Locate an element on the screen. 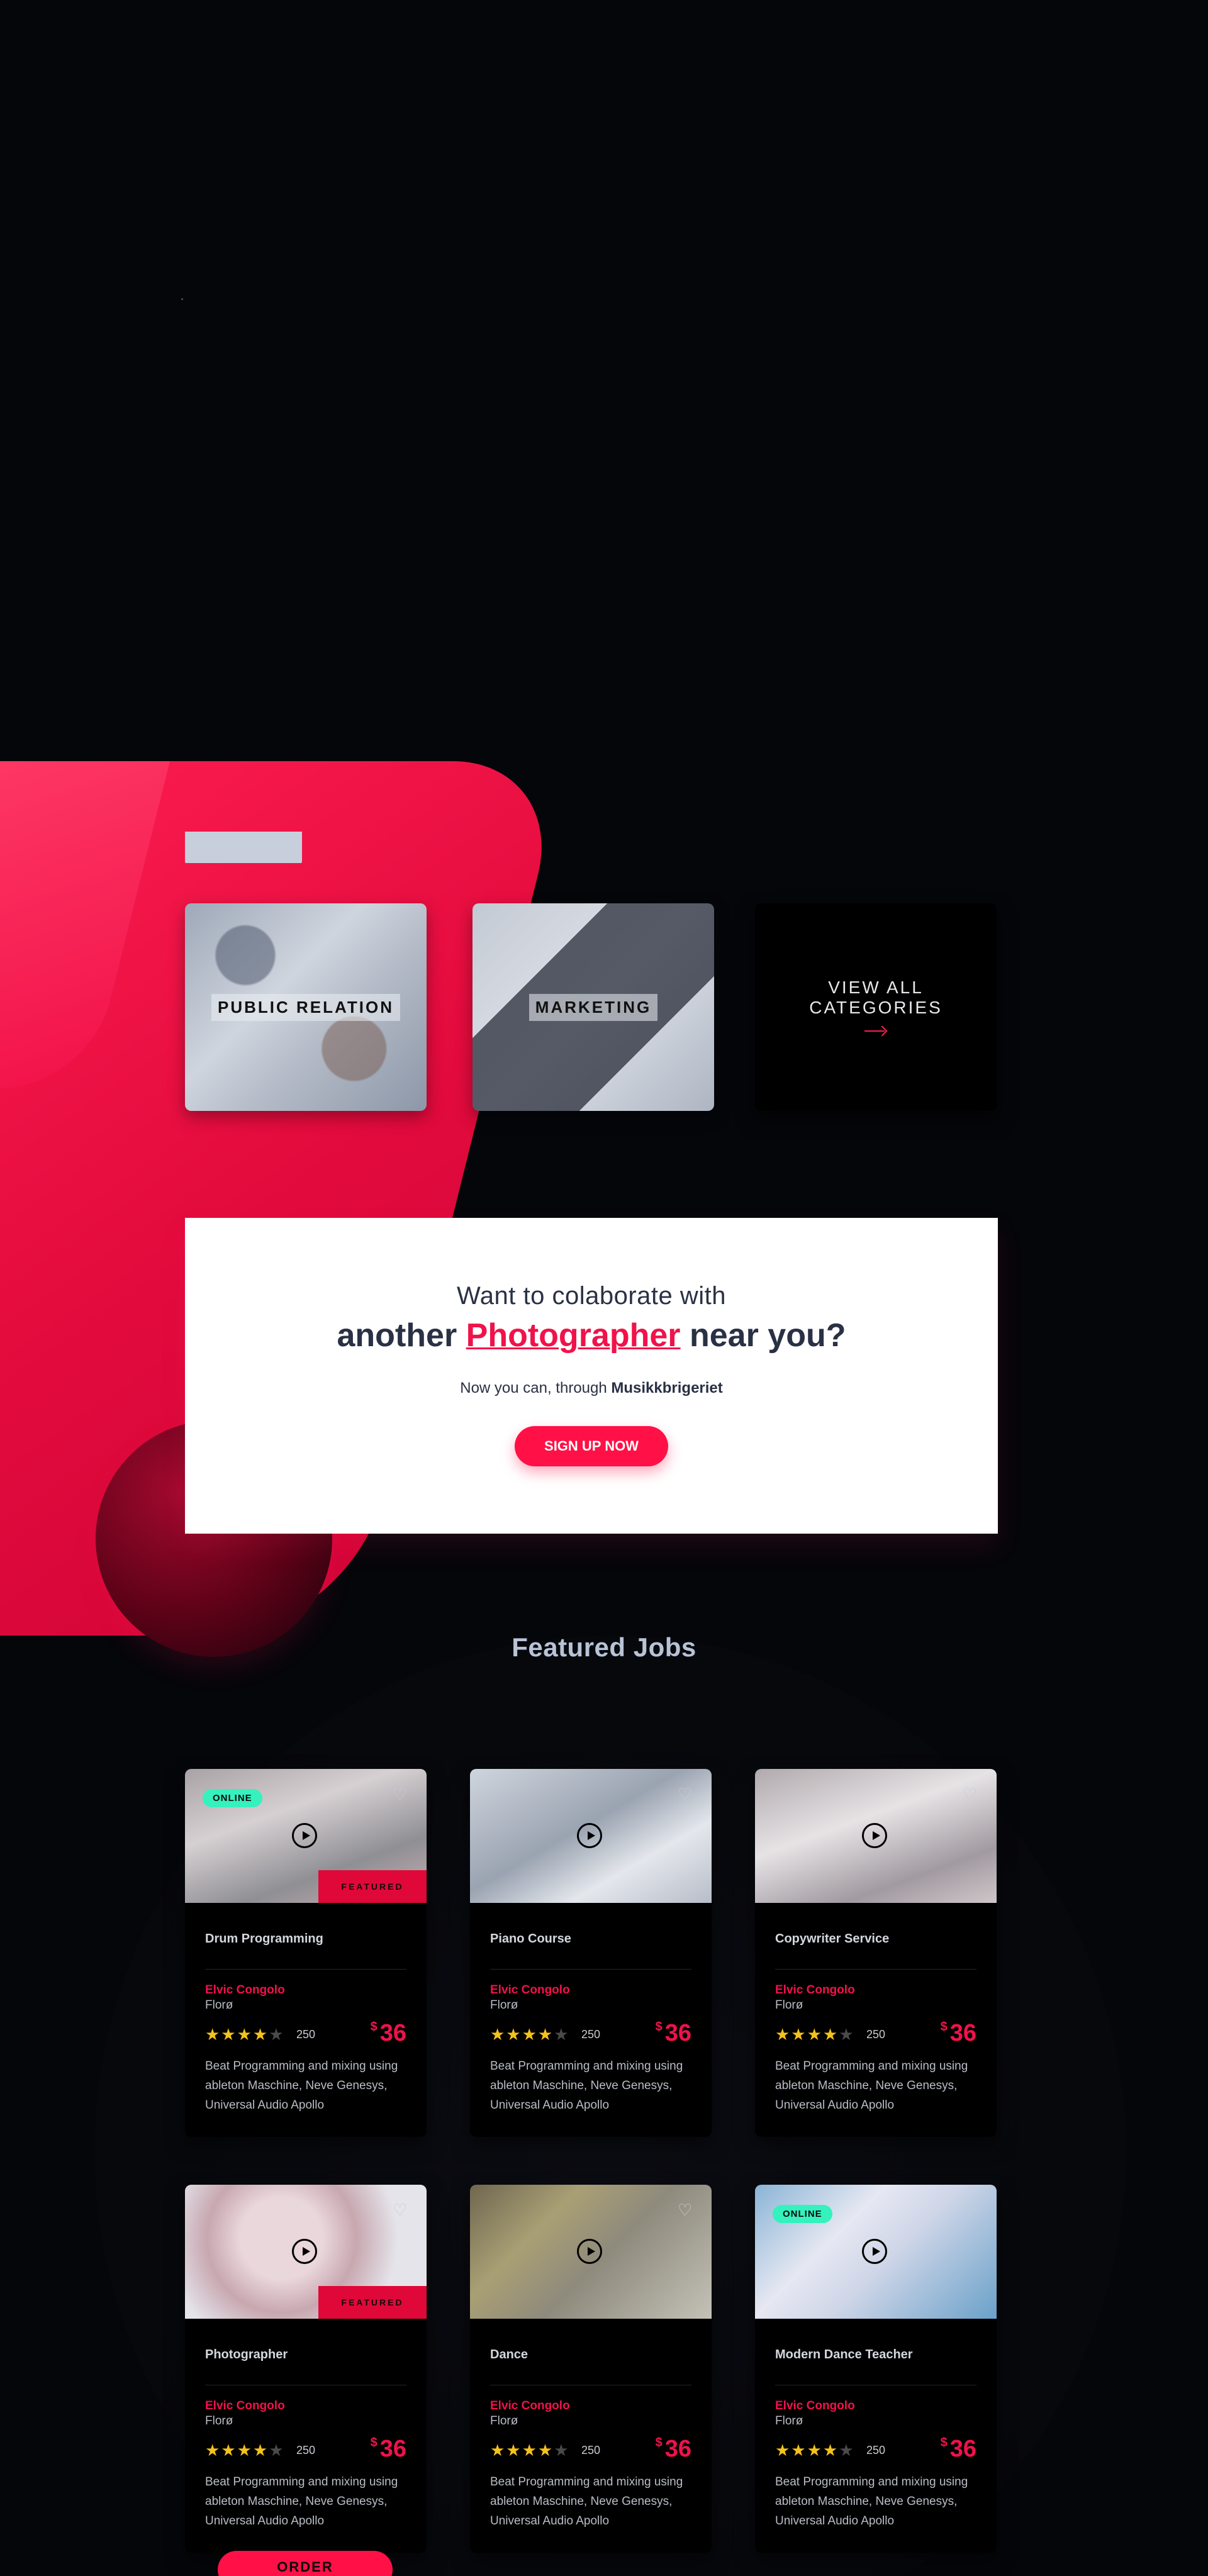  job-title: Modern Dance Teacher is located at coordinates (875, 2355).